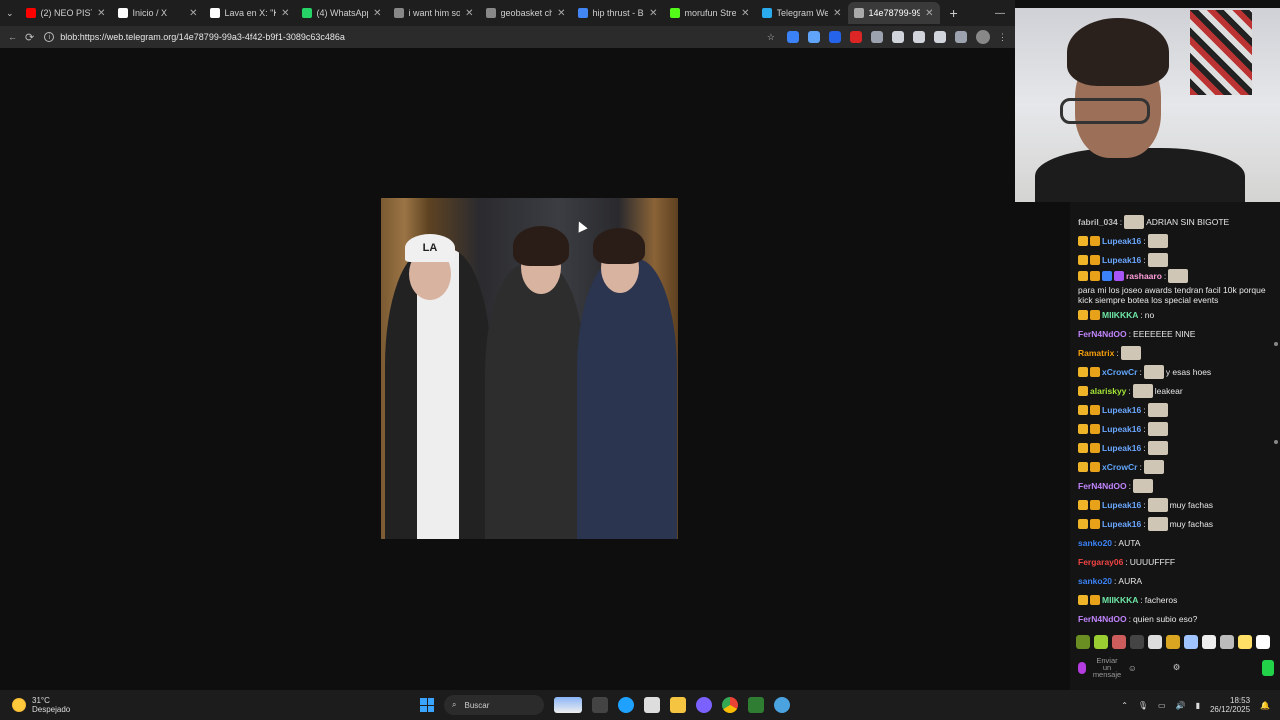  I want to click on chat-username: Fergaray06, so click(1100, 562).